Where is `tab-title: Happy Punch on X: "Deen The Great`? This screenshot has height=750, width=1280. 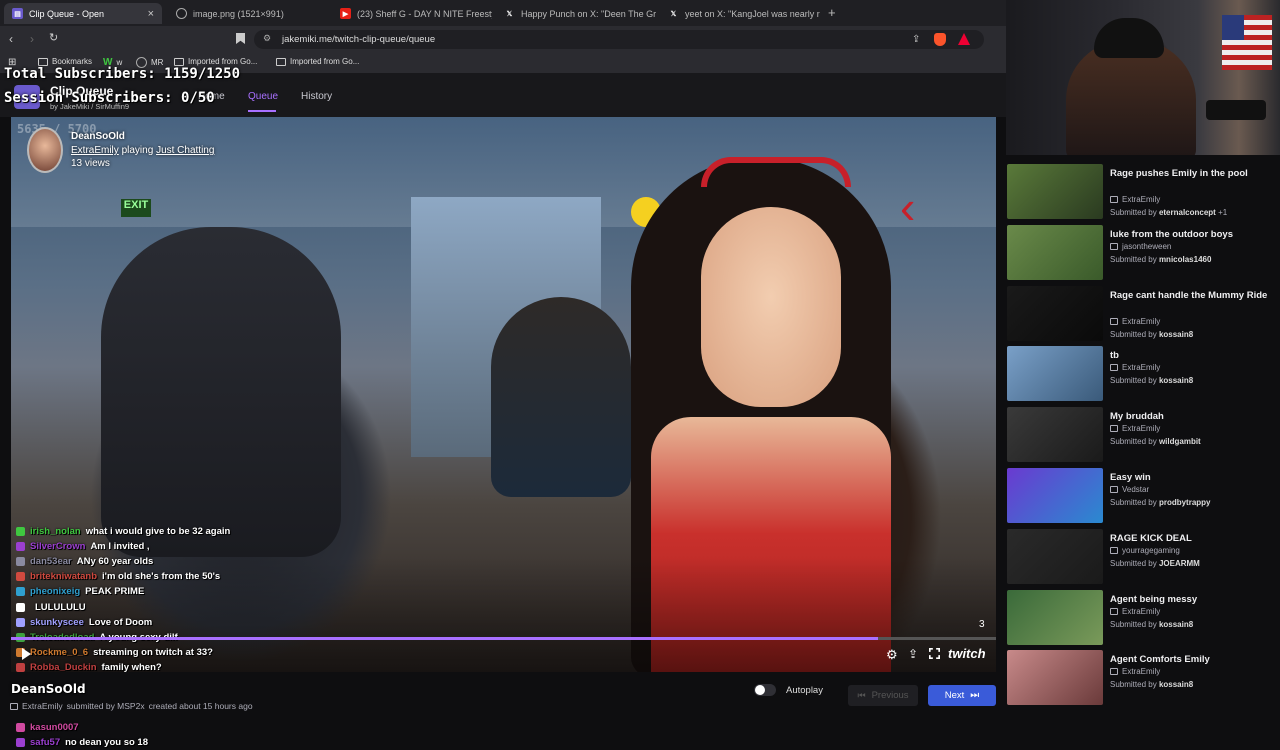 tab-title: Happy Punch on X: "Deen The Great is located at coordinates (588, 13).